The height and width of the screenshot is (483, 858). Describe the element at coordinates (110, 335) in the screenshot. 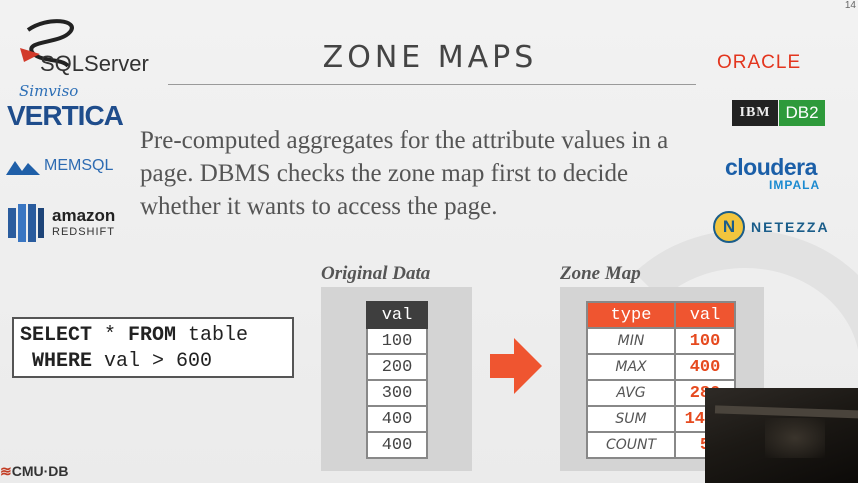

I see `sql-text: *` at that location.